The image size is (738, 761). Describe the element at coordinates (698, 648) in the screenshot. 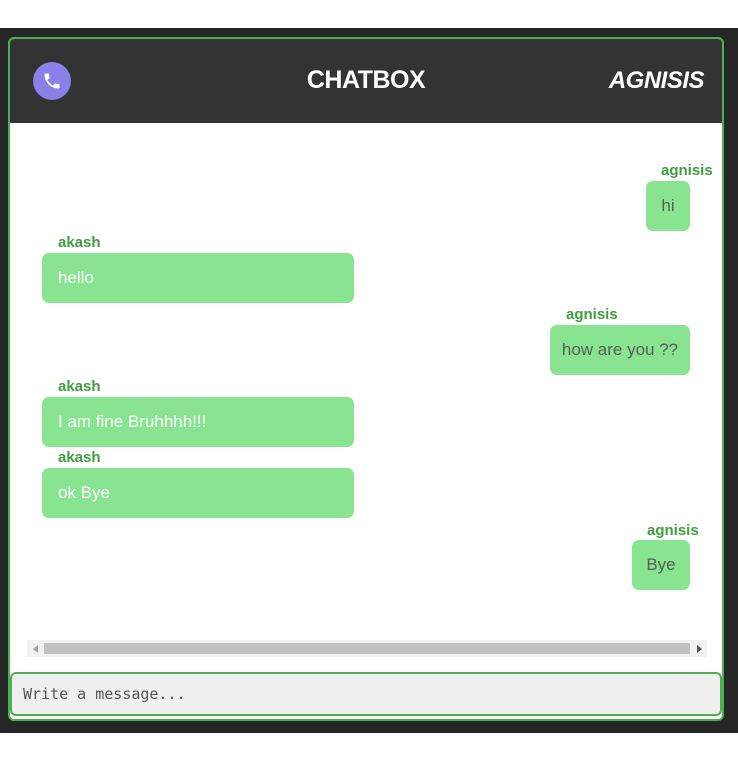

I see `scroll-right-arrow-icon` at that location.